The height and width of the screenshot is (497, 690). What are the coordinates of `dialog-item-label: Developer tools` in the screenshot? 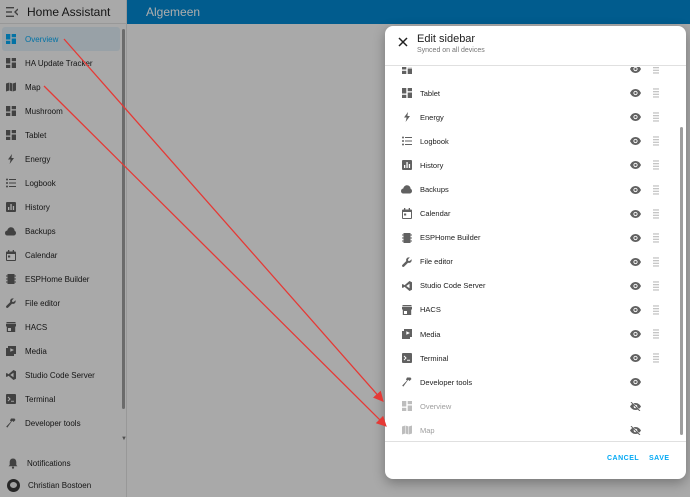 It's located at (446, 382).